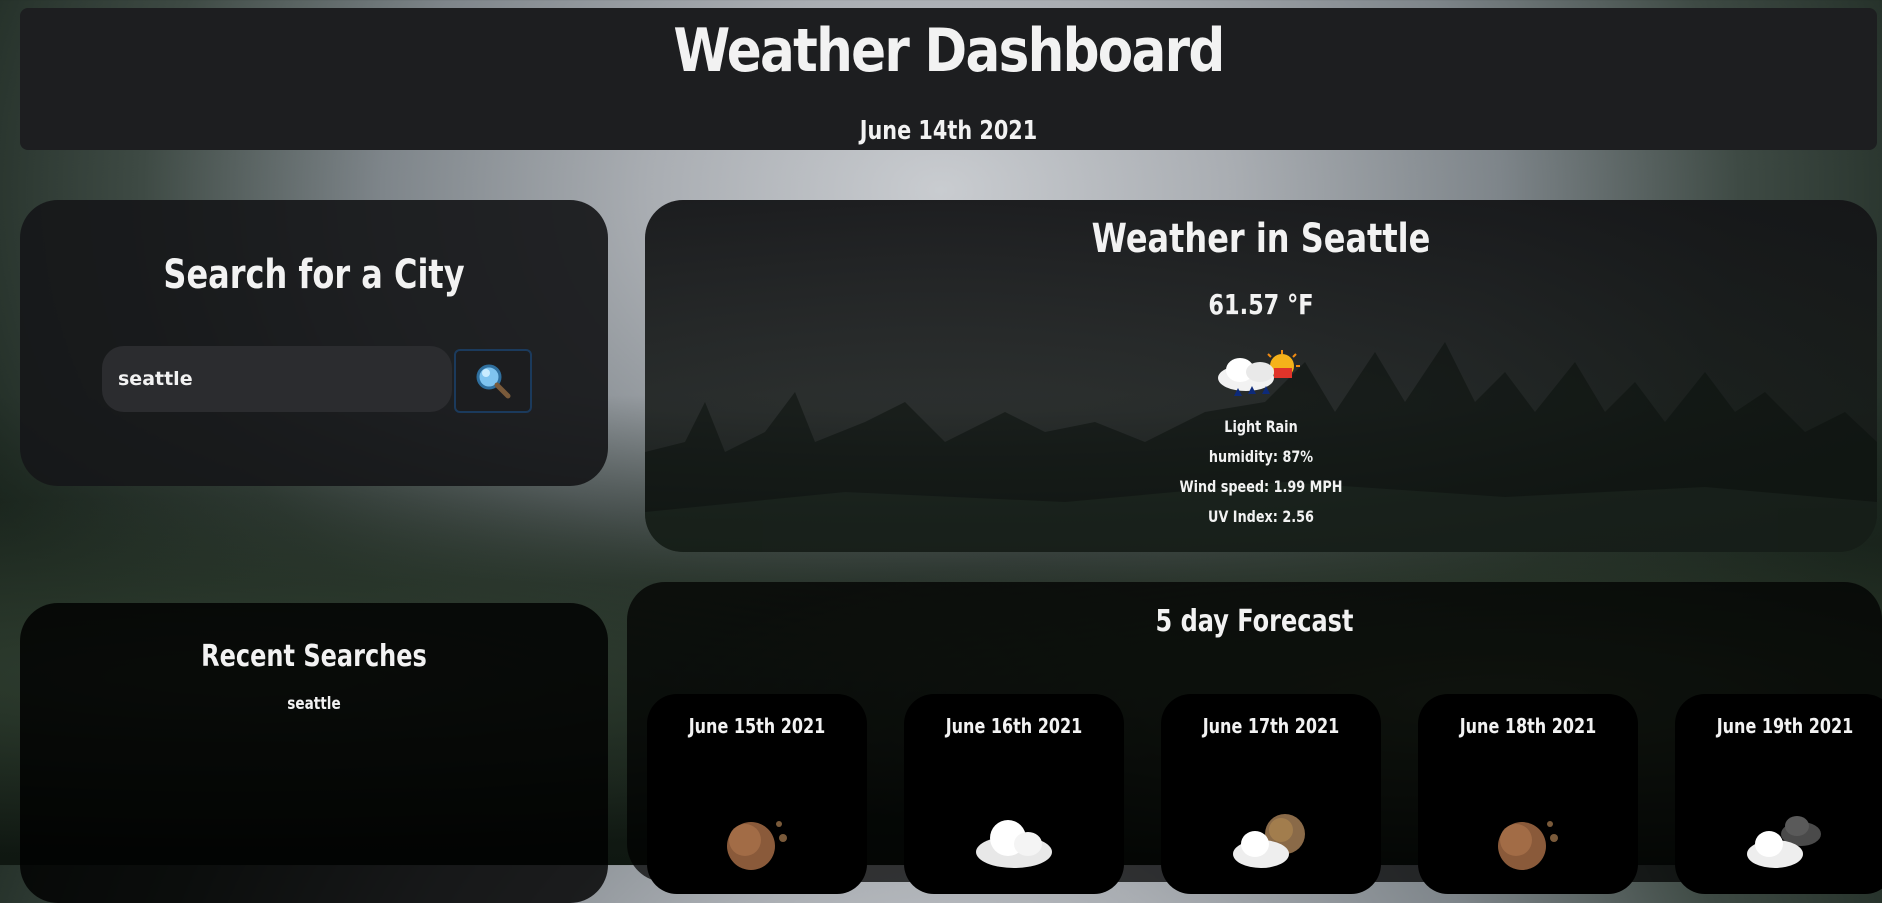 The height and width of the screenshot is (903, 1882). Describe the element at coordinates (1259, 373) in the screenshot. I see `light-rain-icon` at that location.